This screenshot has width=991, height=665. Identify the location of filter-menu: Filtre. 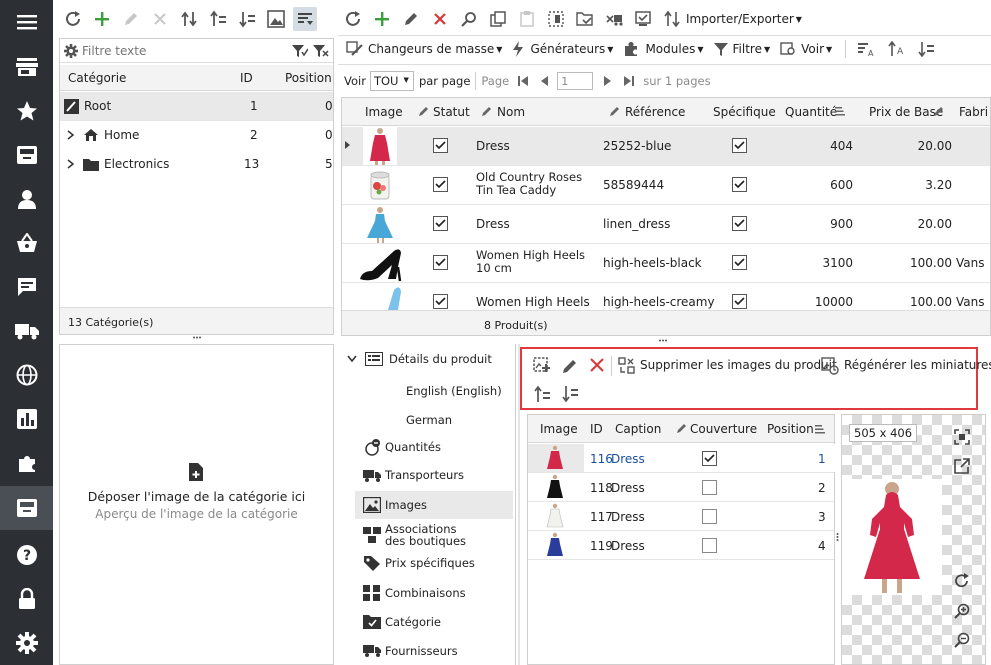
(747, 49).